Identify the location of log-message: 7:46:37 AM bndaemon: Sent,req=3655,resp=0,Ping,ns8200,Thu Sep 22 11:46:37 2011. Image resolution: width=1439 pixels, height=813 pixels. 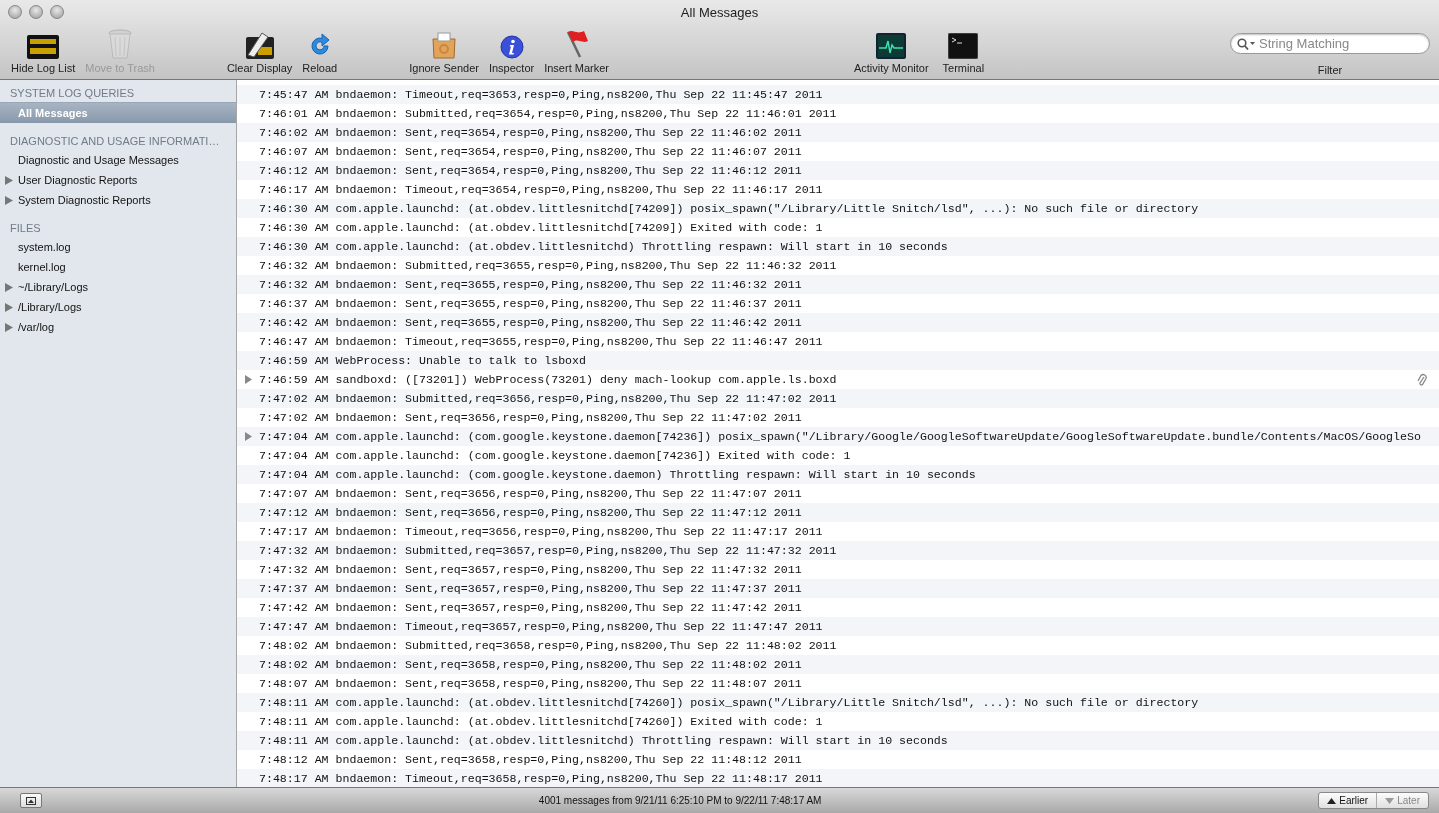
(530, 303).